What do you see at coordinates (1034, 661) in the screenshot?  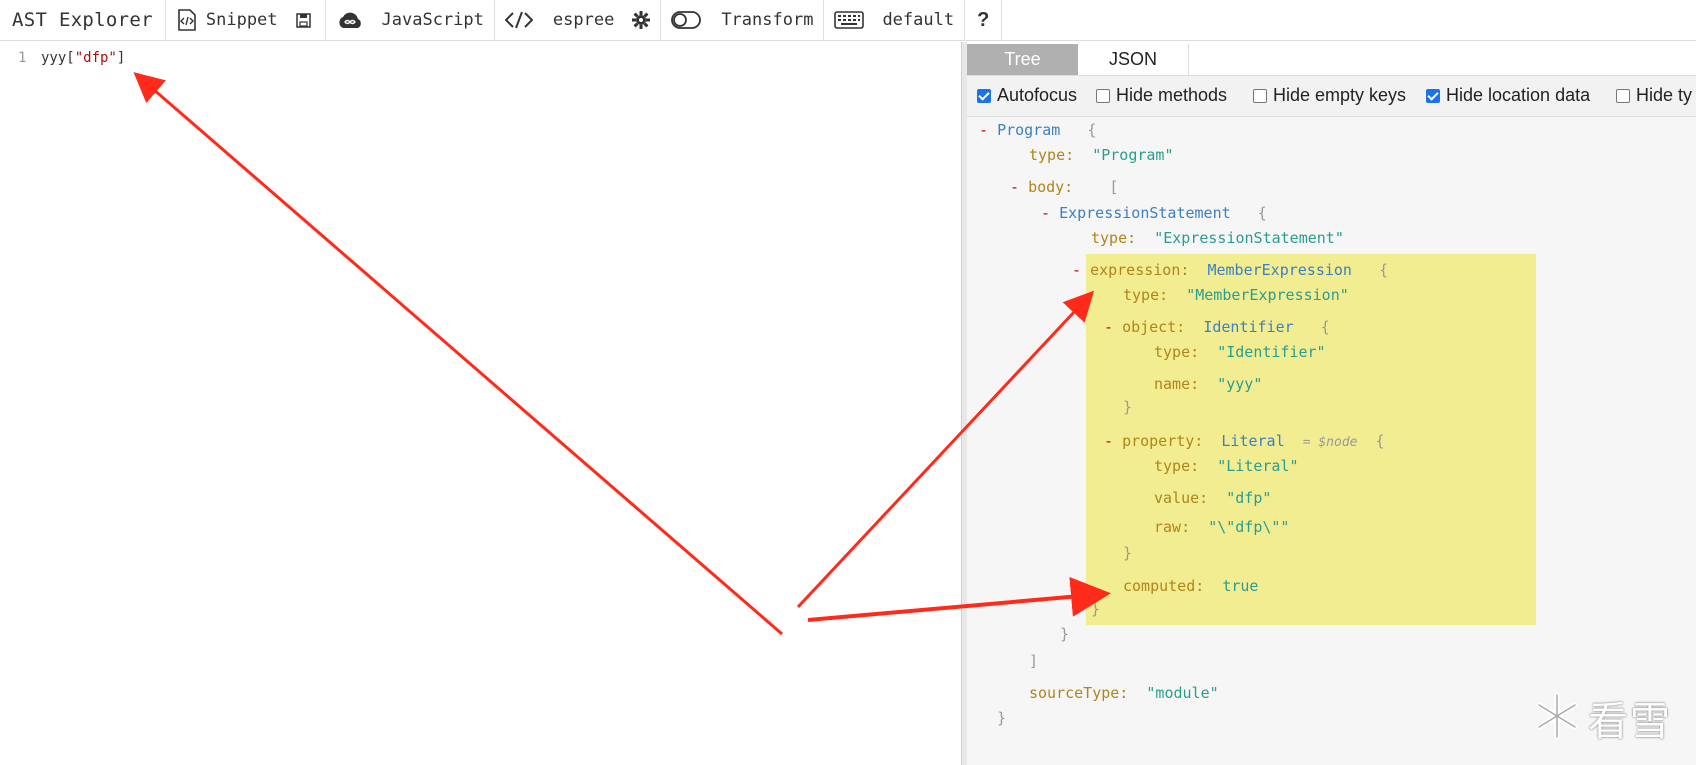 I see `bracket: ]` at bounding box center [1034, 661].